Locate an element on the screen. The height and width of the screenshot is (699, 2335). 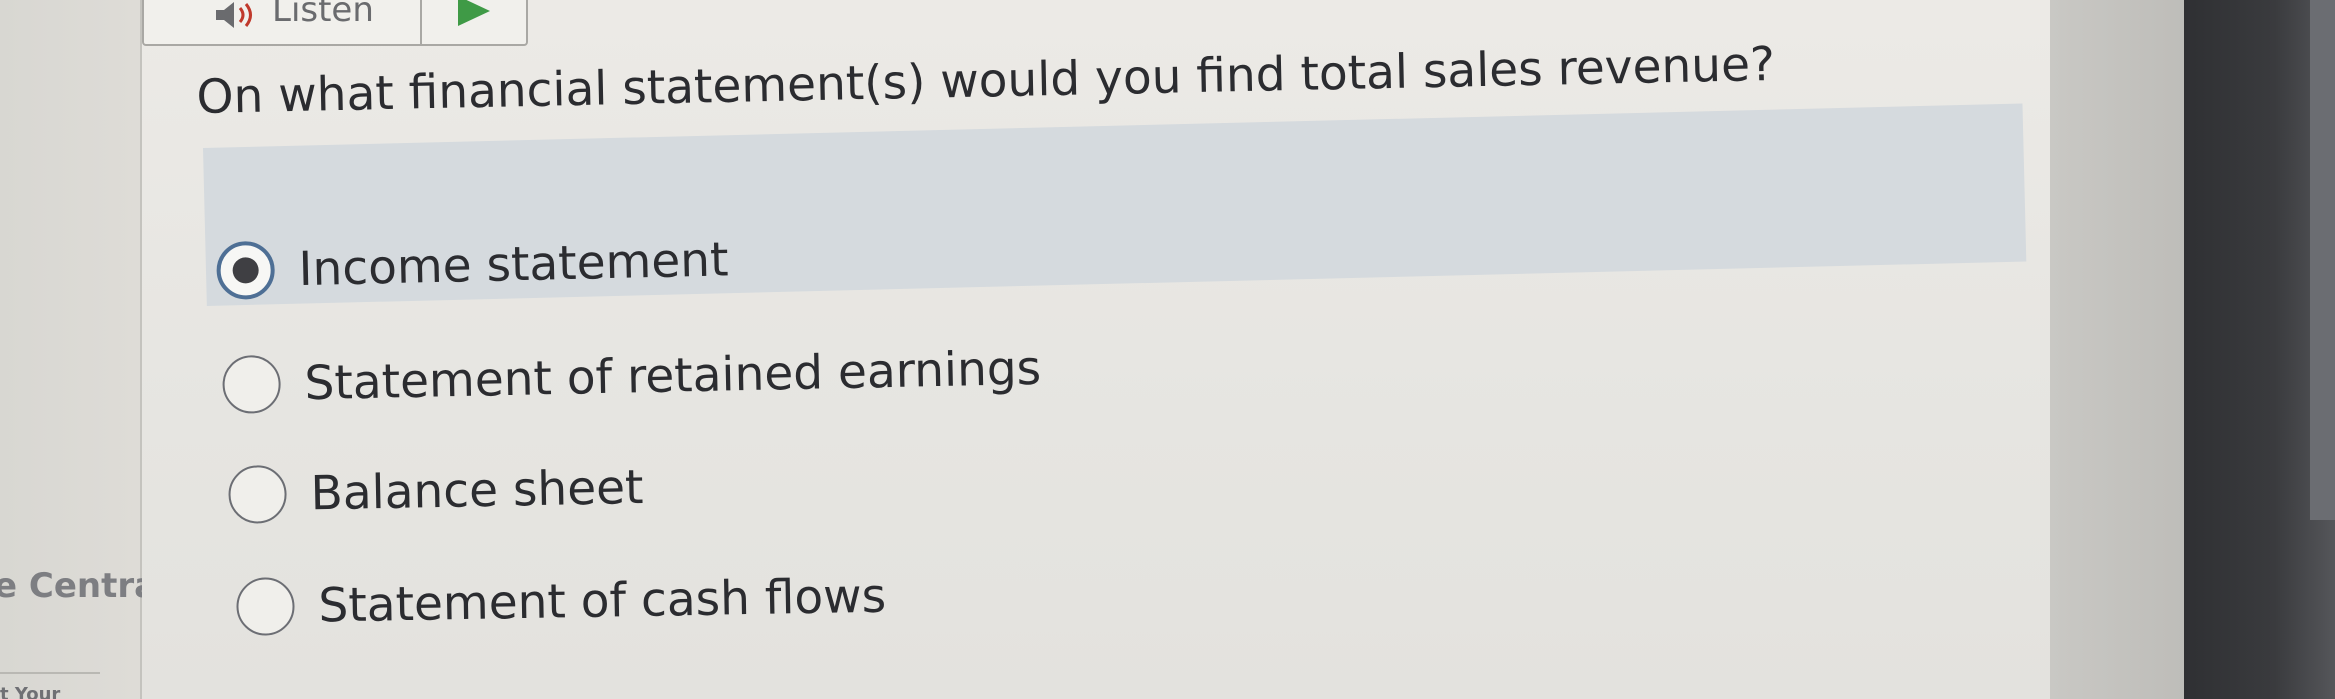
monitor-bezel is located at coordinates (2259, 349).